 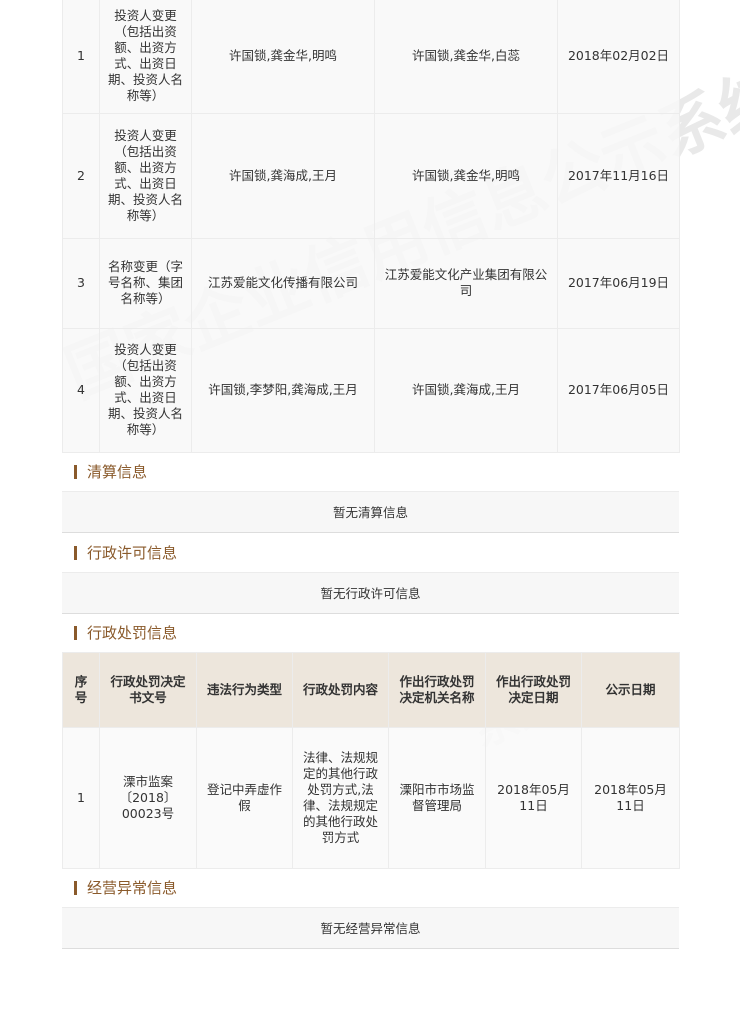 What do you see at coordinates (244, 689) in the screenshot?
I see `column-header: 违法行为类型` at bounding box center [244, 689].